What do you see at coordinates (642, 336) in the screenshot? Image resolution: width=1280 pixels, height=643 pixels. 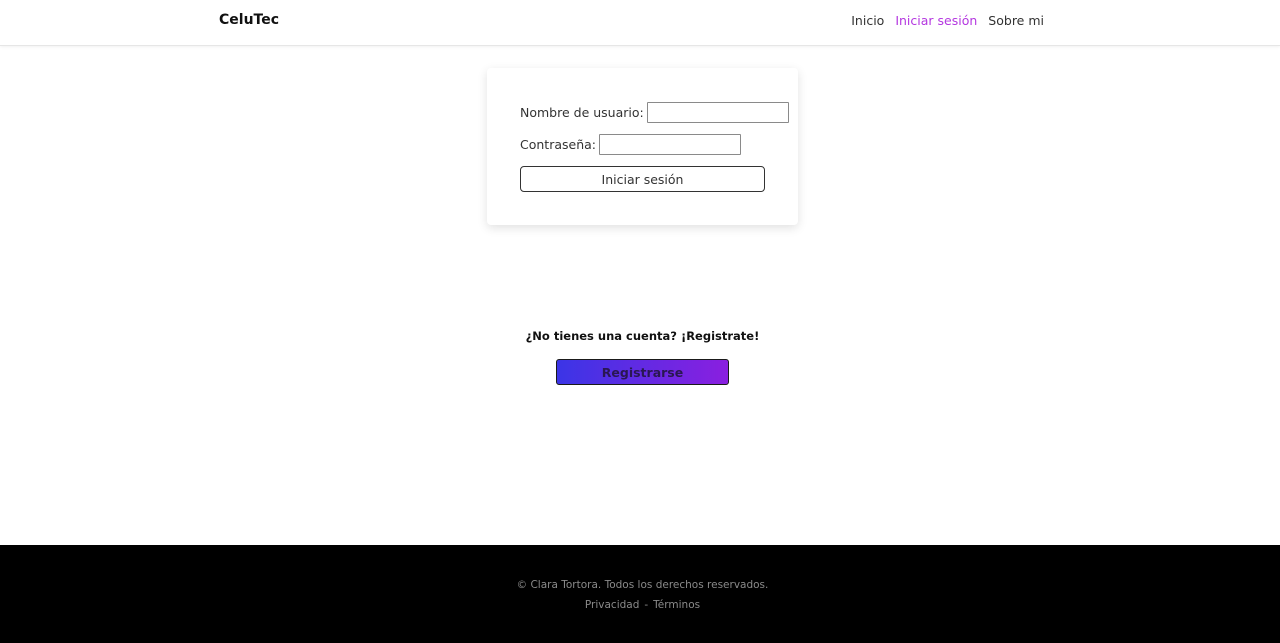 I see `register-prompt: ¿No tienes una cuenta? ¡Registrate!` at bounding box center [642, 336].